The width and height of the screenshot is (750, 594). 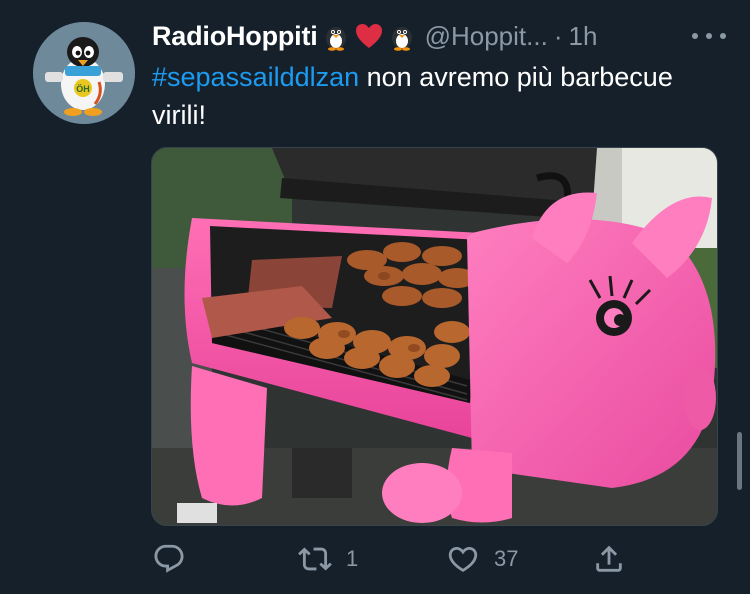 I want to click on avatar: ÖH, so click(x=84, y=73).